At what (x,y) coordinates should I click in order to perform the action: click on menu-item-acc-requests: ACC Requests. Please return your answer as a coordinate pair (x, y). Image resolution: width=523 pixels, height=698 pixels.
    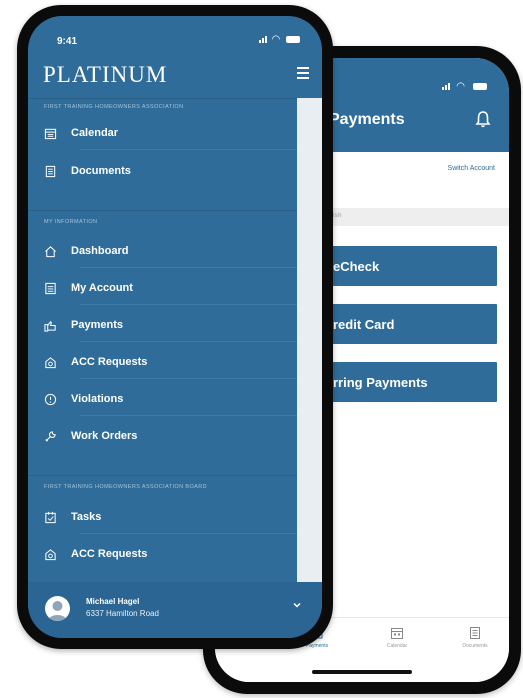
    Looking at the image, I should click on (170, 364).